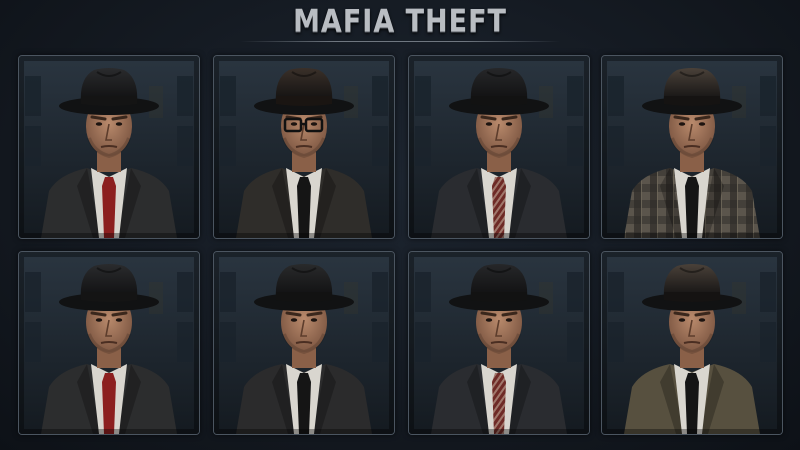  I want to click on game-title: MAFIA THEFT, so click(400, 21).